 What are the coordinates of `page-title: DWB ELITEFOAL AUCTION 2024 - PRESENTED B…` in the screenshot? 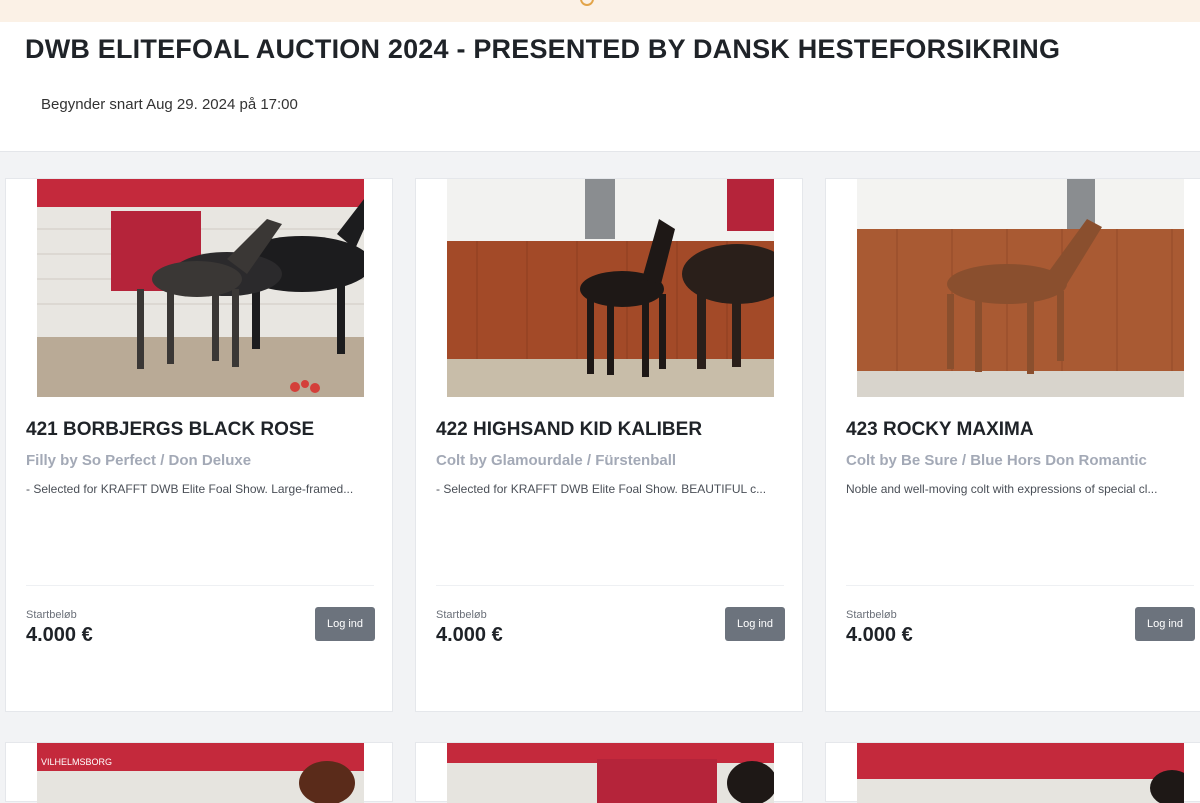 It's located at (543, 49).